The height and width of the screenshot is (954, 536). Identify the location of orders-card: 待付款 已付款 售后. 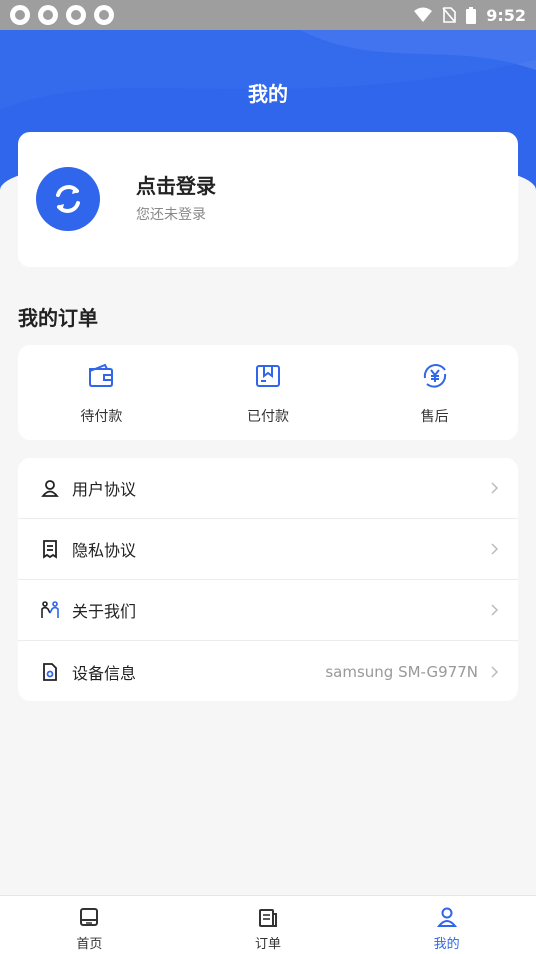
(268, 392).